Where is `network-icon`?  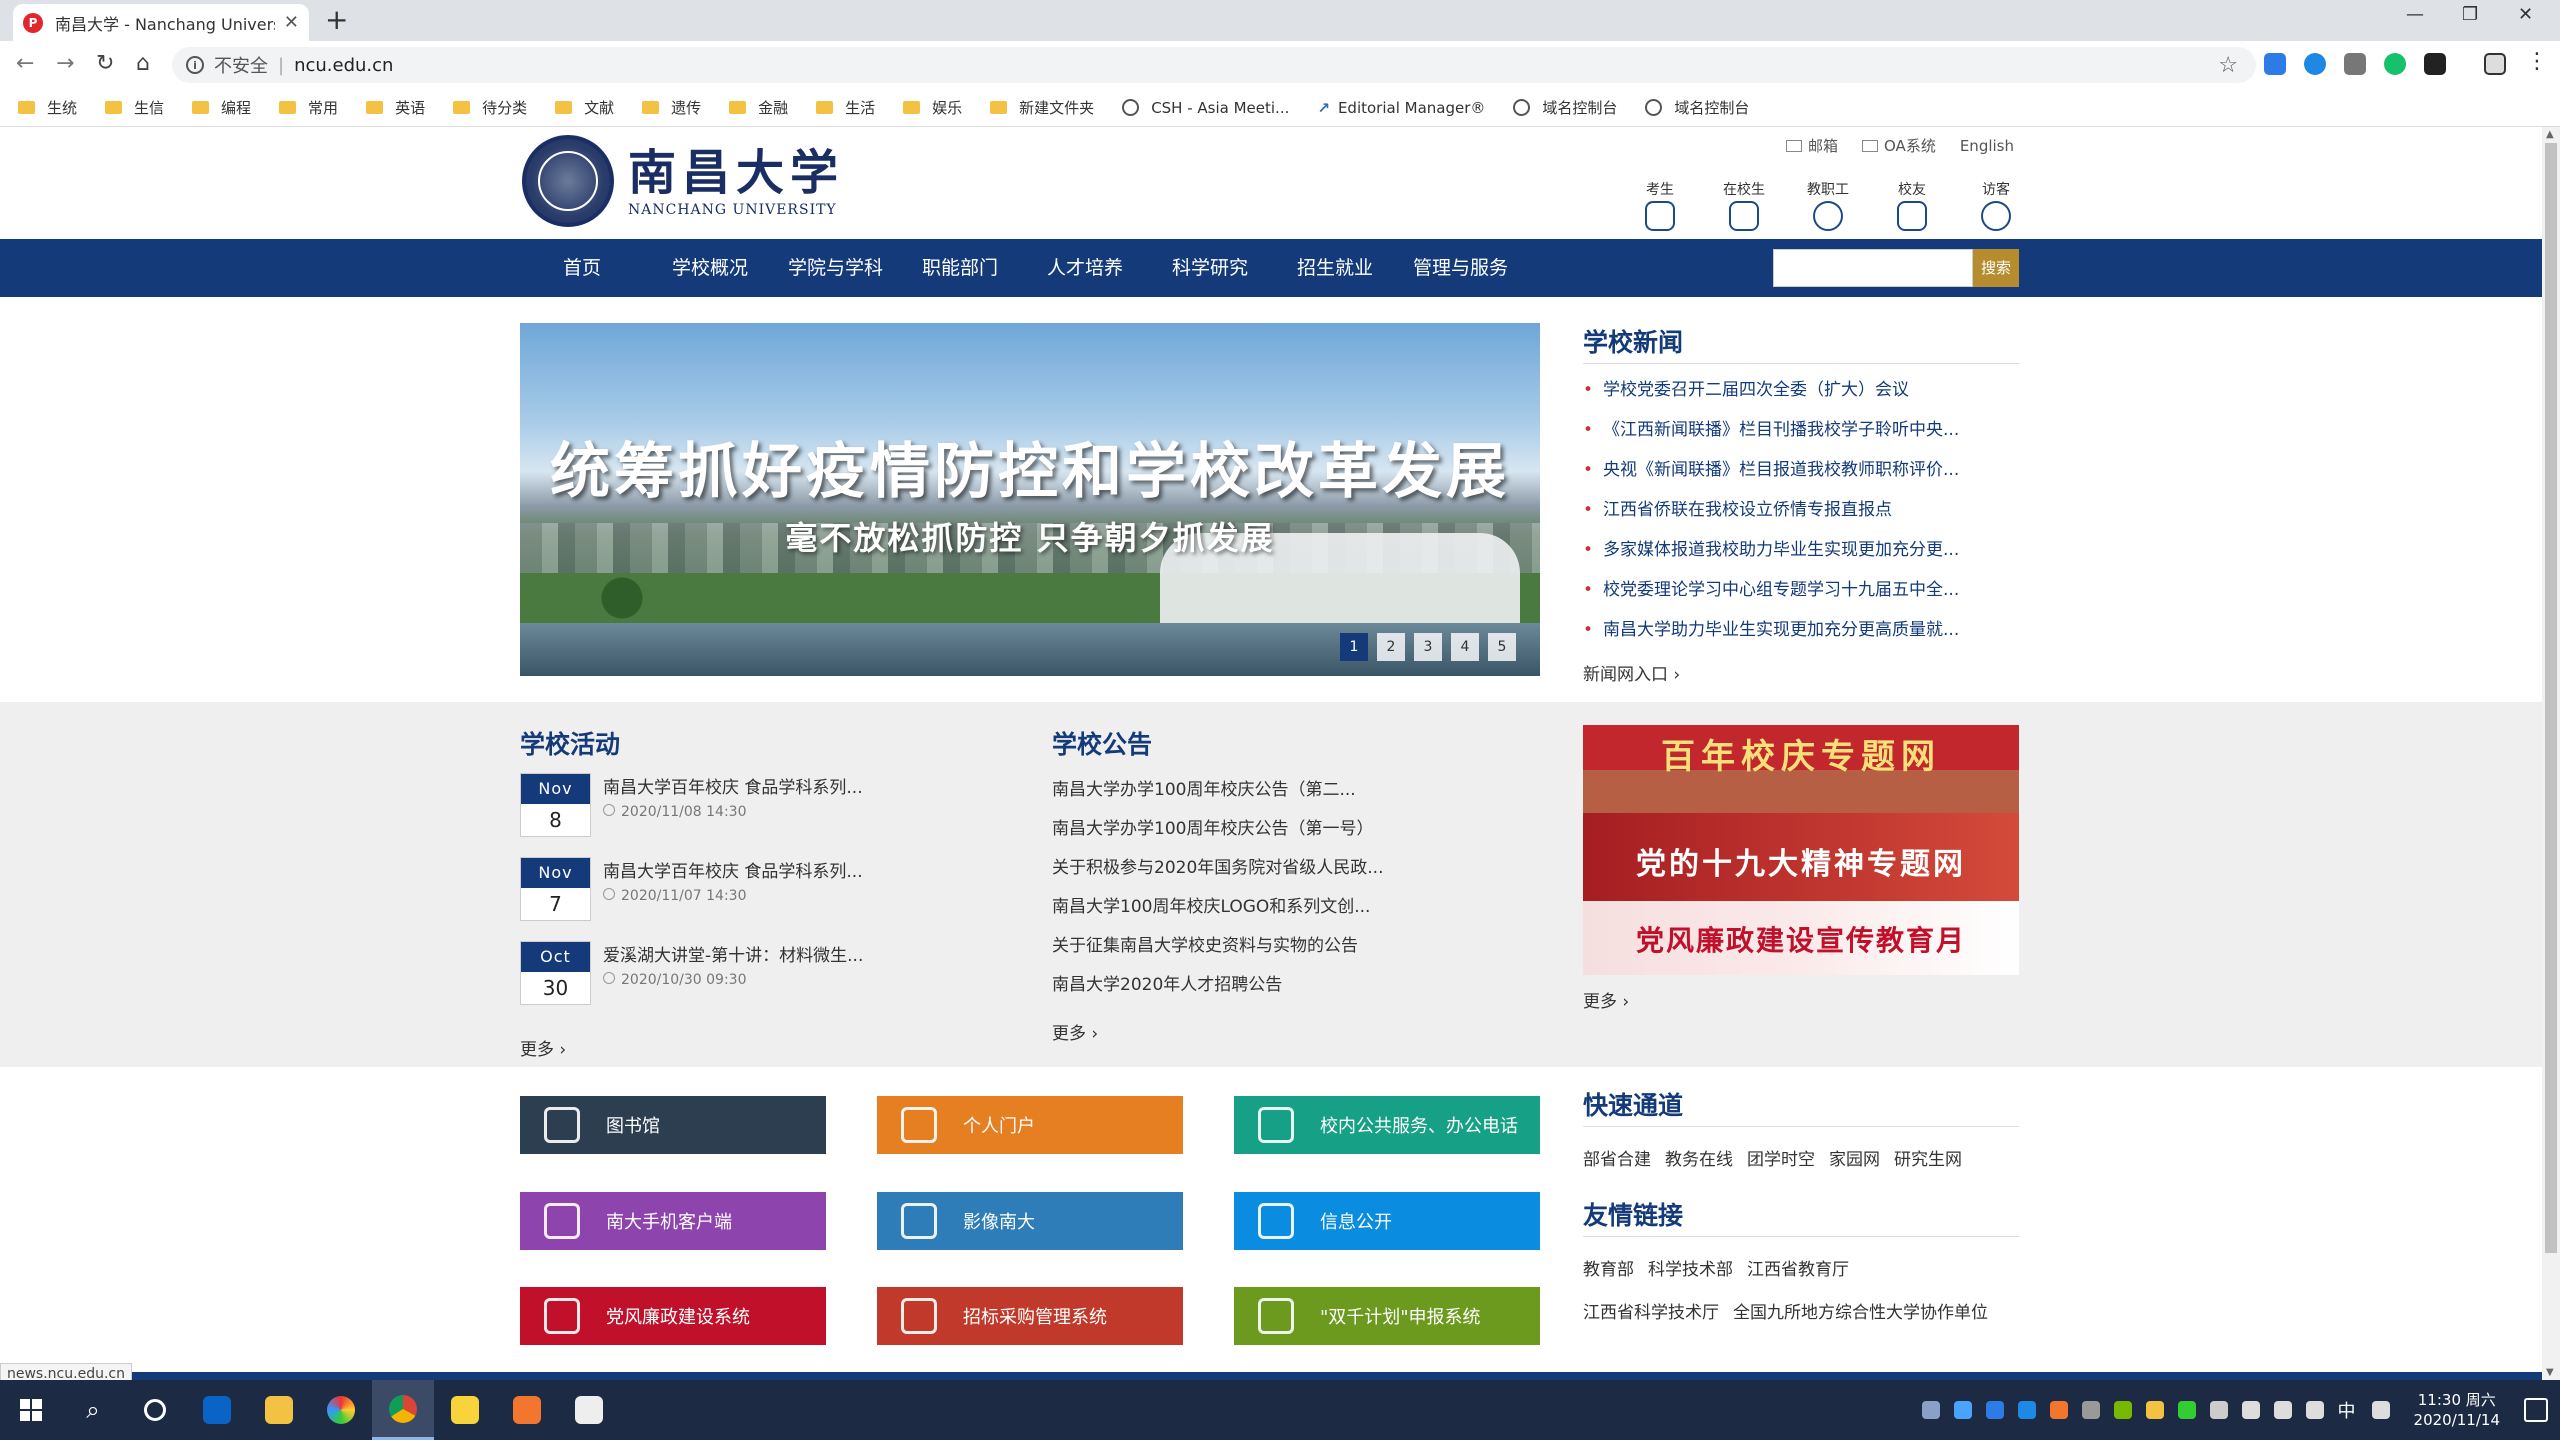 network-icon is located at coordinates (2282, 1410).